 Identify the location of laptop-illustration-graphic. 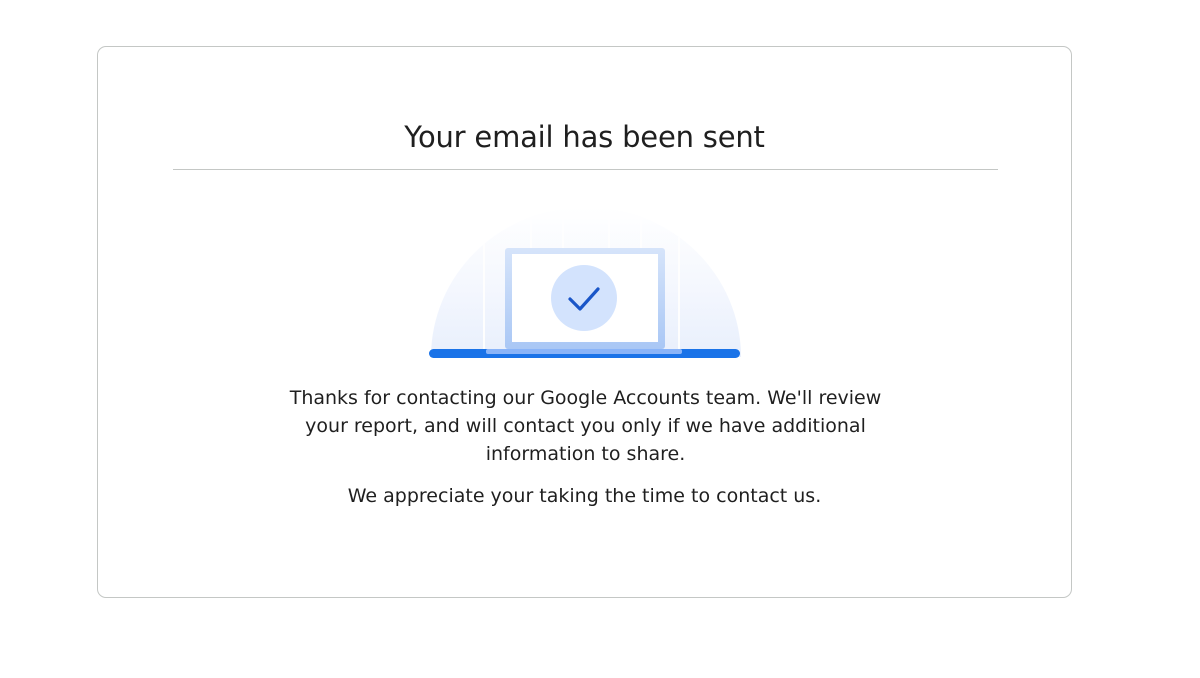
(585, 282).